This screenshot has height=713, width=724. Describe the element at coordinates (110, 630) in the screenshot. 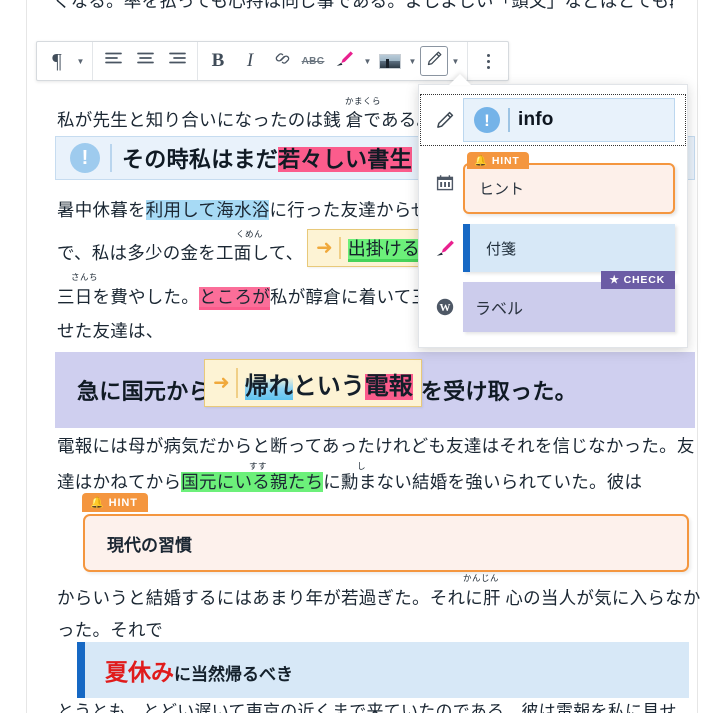

I see `doc-line-9: った。それで` at that location.